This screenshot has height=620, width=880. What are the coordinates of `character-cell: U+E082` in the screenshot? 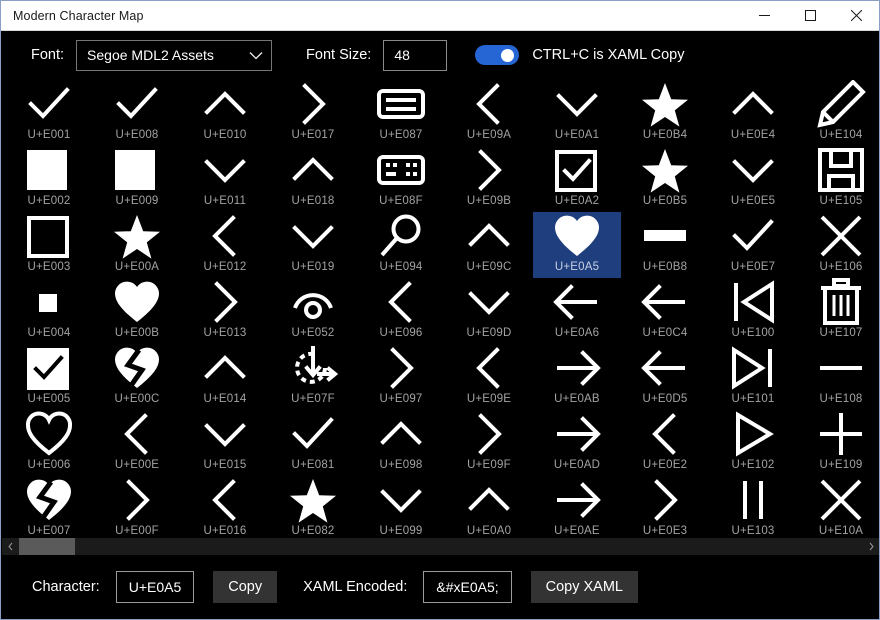 It's located at (313, 509).